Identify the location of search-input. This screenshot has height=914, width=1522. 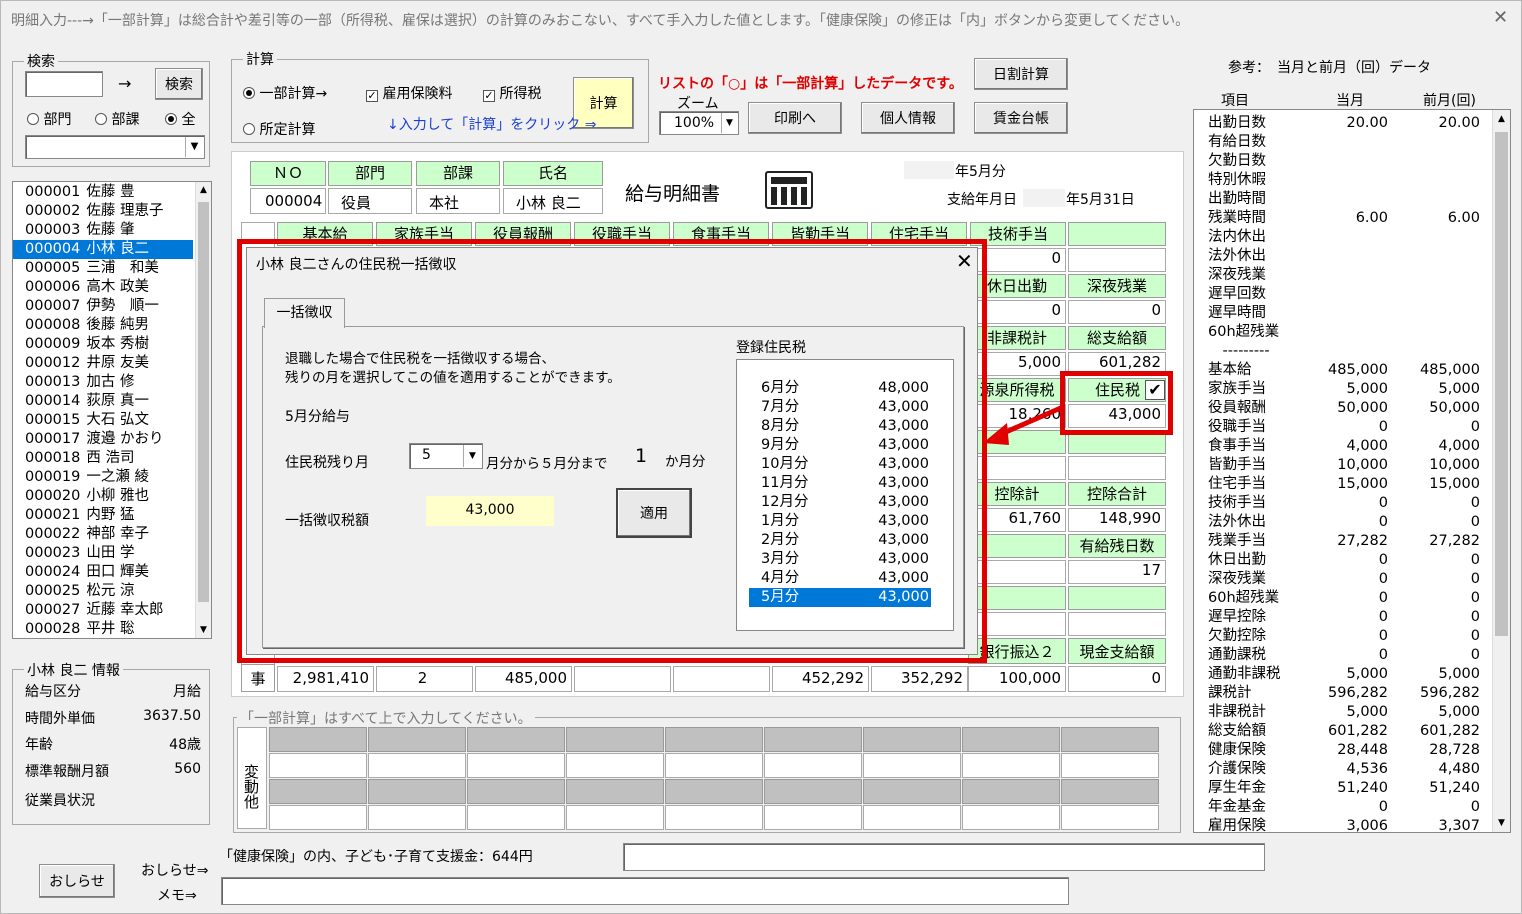
(64, 84).